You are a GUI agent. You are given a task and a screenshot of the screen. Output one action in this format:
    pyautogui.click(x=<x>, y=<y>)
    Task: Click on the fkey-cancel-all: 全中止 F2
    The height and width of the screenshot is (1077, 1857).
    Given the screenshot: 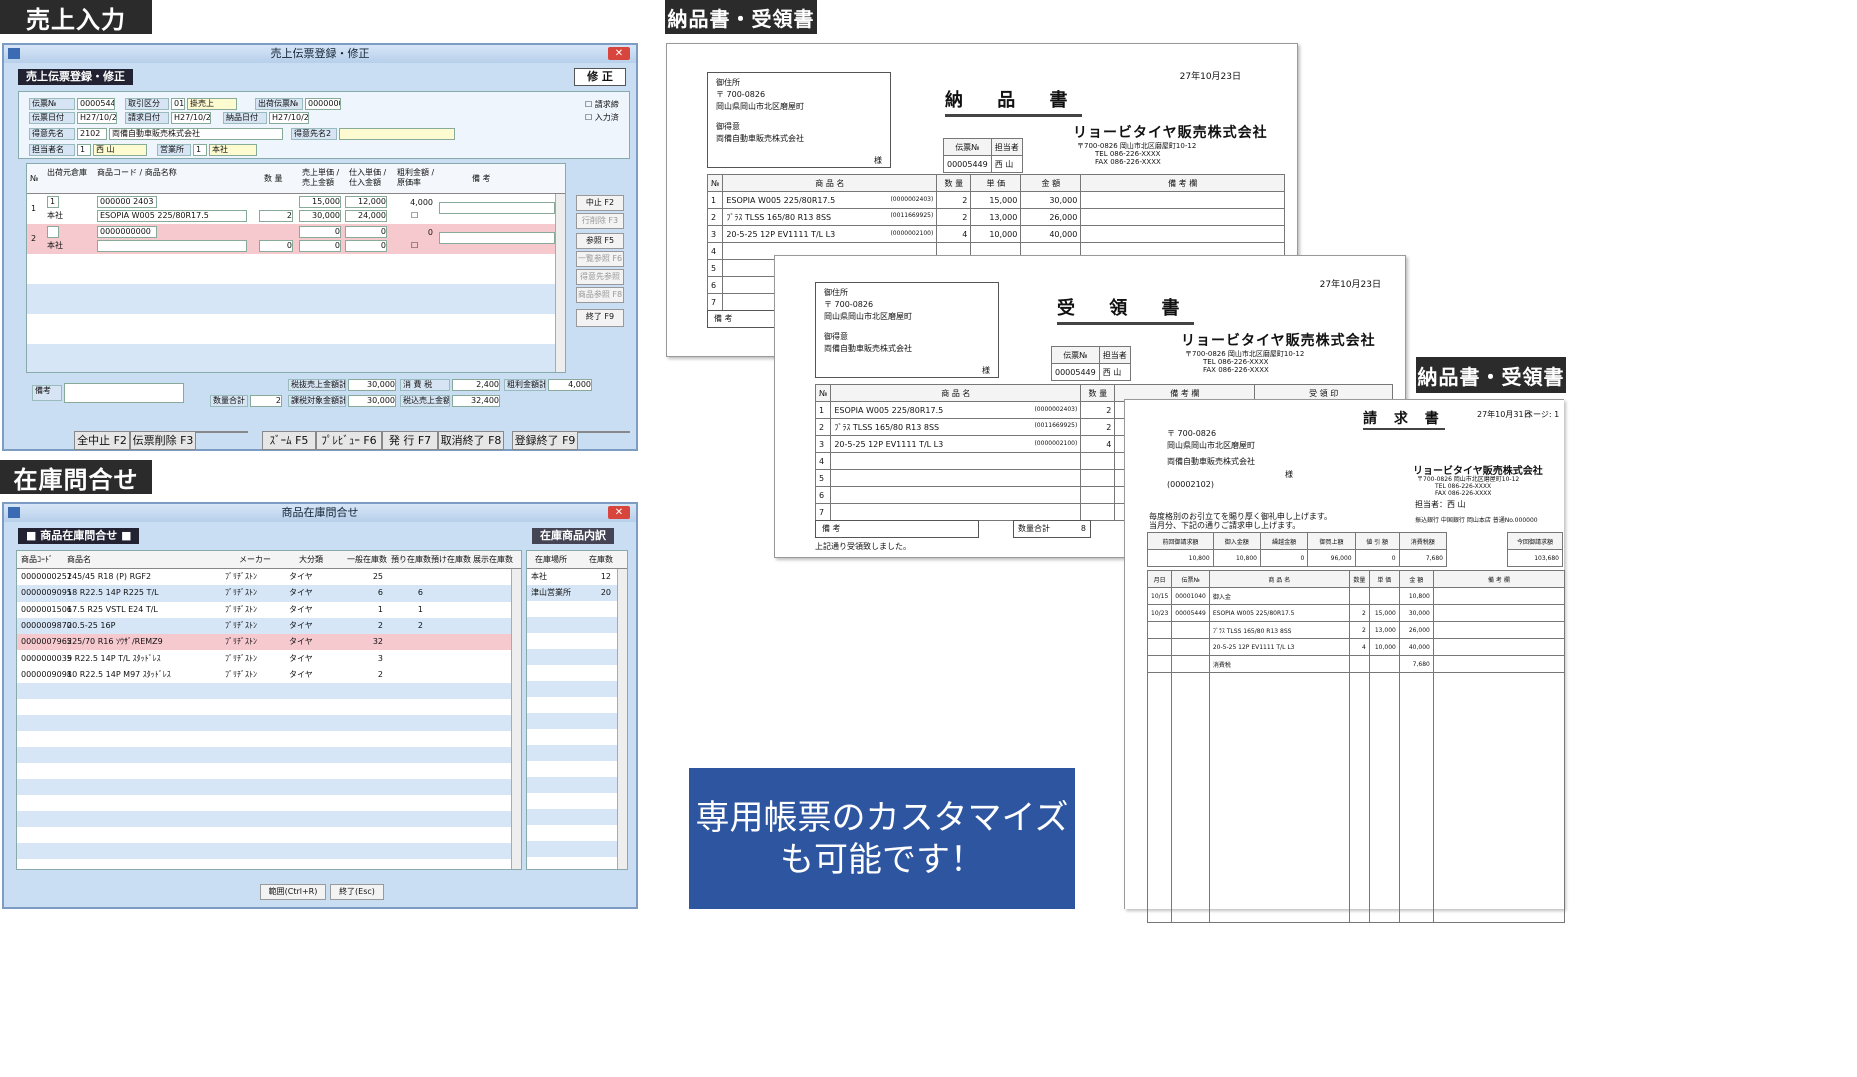 What is the action you would take?
    pyautogui.click(x=102, y=440)
    